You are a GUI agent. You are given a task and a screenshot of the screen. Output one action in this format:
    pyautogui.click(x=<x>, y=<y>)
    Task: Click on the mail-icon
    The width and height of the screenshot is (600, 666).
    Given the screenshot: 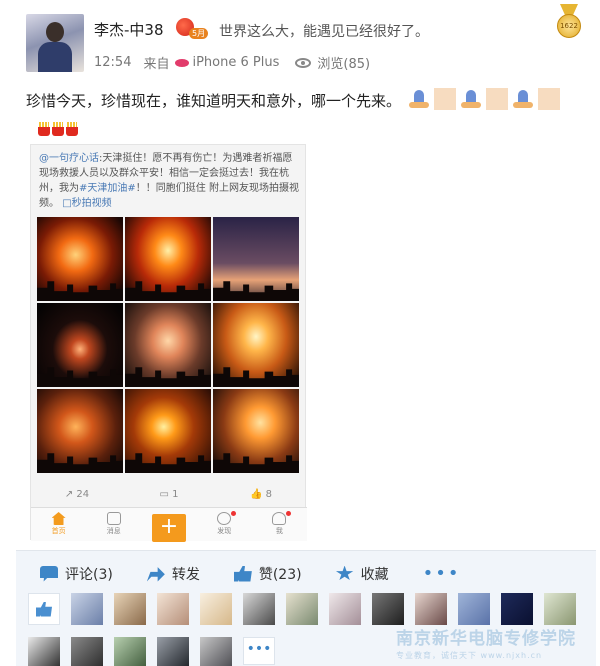 What is the action you would take?
    pyautogui.click(x=113, y=518)
    